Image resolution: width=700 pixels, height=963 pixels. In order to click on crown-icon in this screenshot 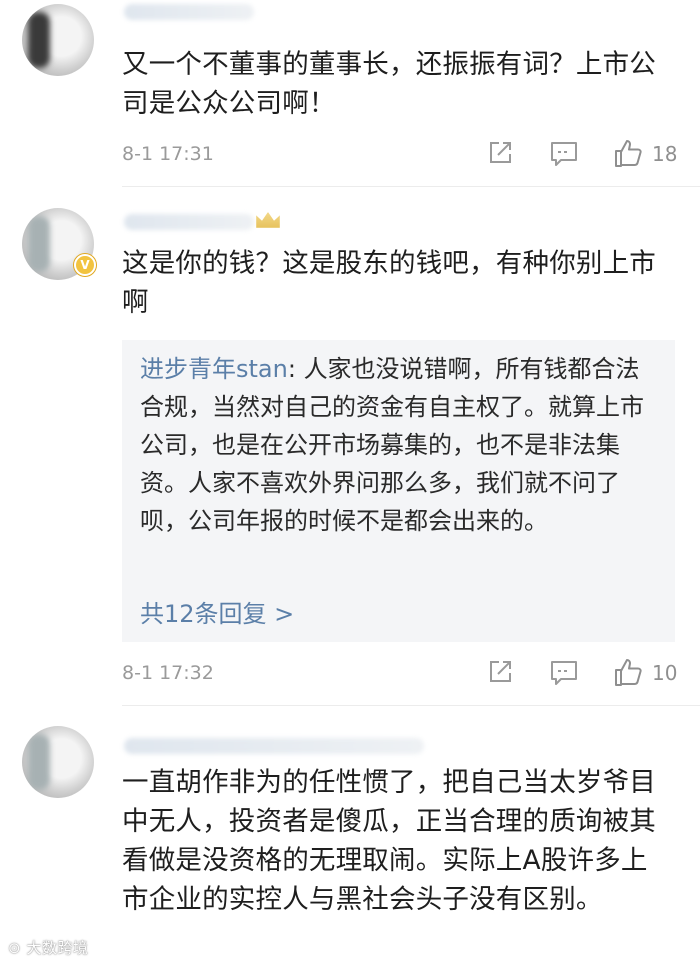, I will do `click(268, 220)`.